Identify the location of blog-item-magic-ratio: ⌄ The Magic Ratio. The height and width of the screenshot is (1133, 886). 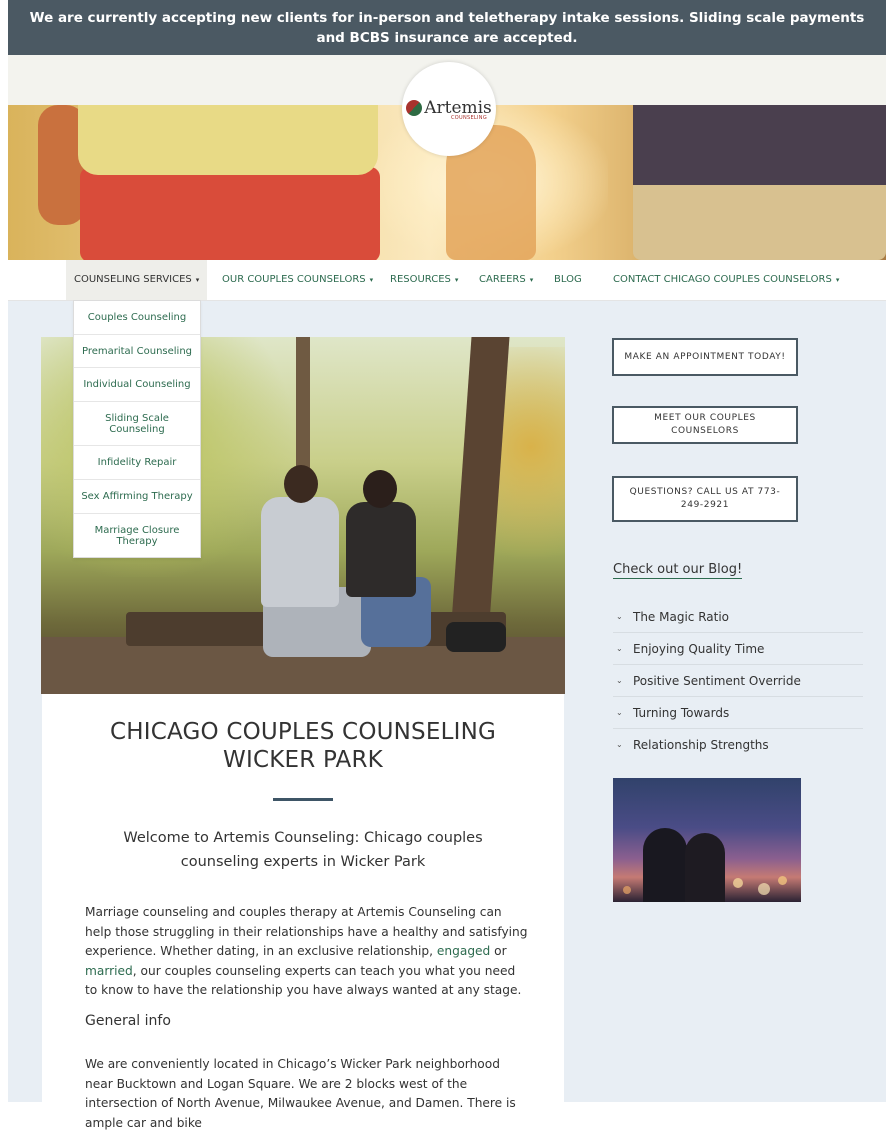
(738, 617).